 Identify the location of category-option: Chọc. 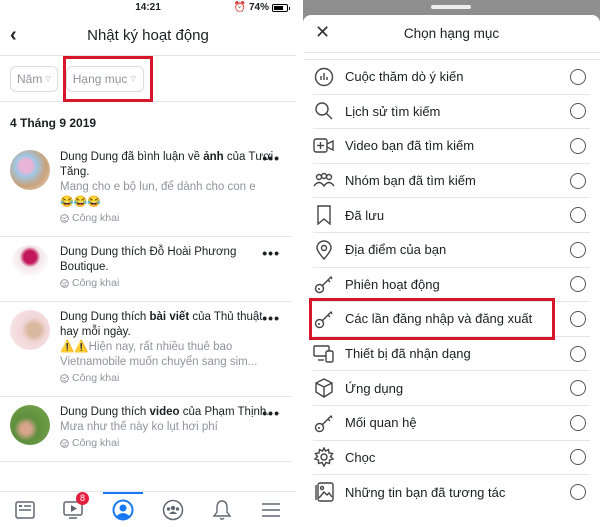
(451, 458).